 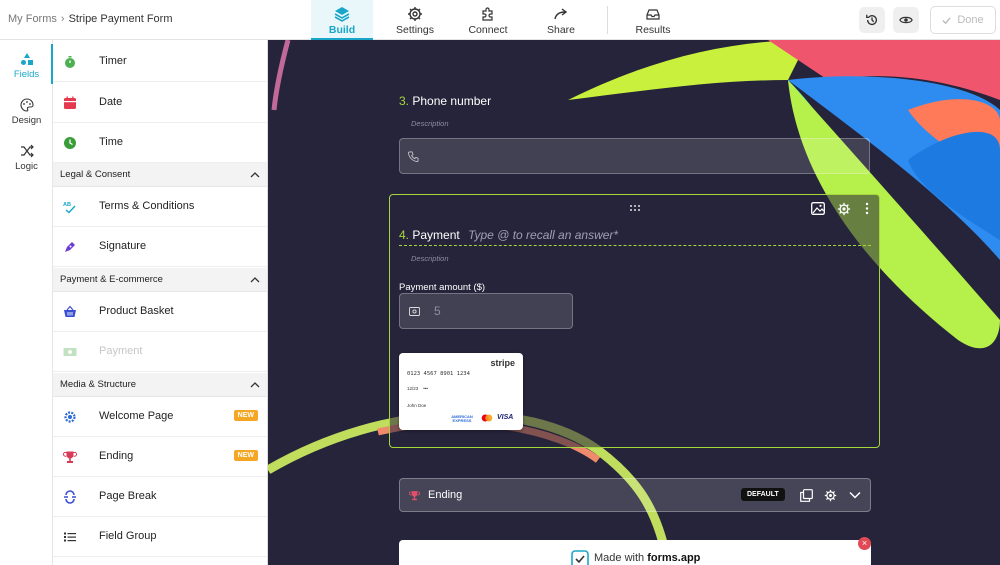 What do you see at coordinates (653, 14) in the screenshot?
I see `inbox-icon` at bounding box center [653, 14].